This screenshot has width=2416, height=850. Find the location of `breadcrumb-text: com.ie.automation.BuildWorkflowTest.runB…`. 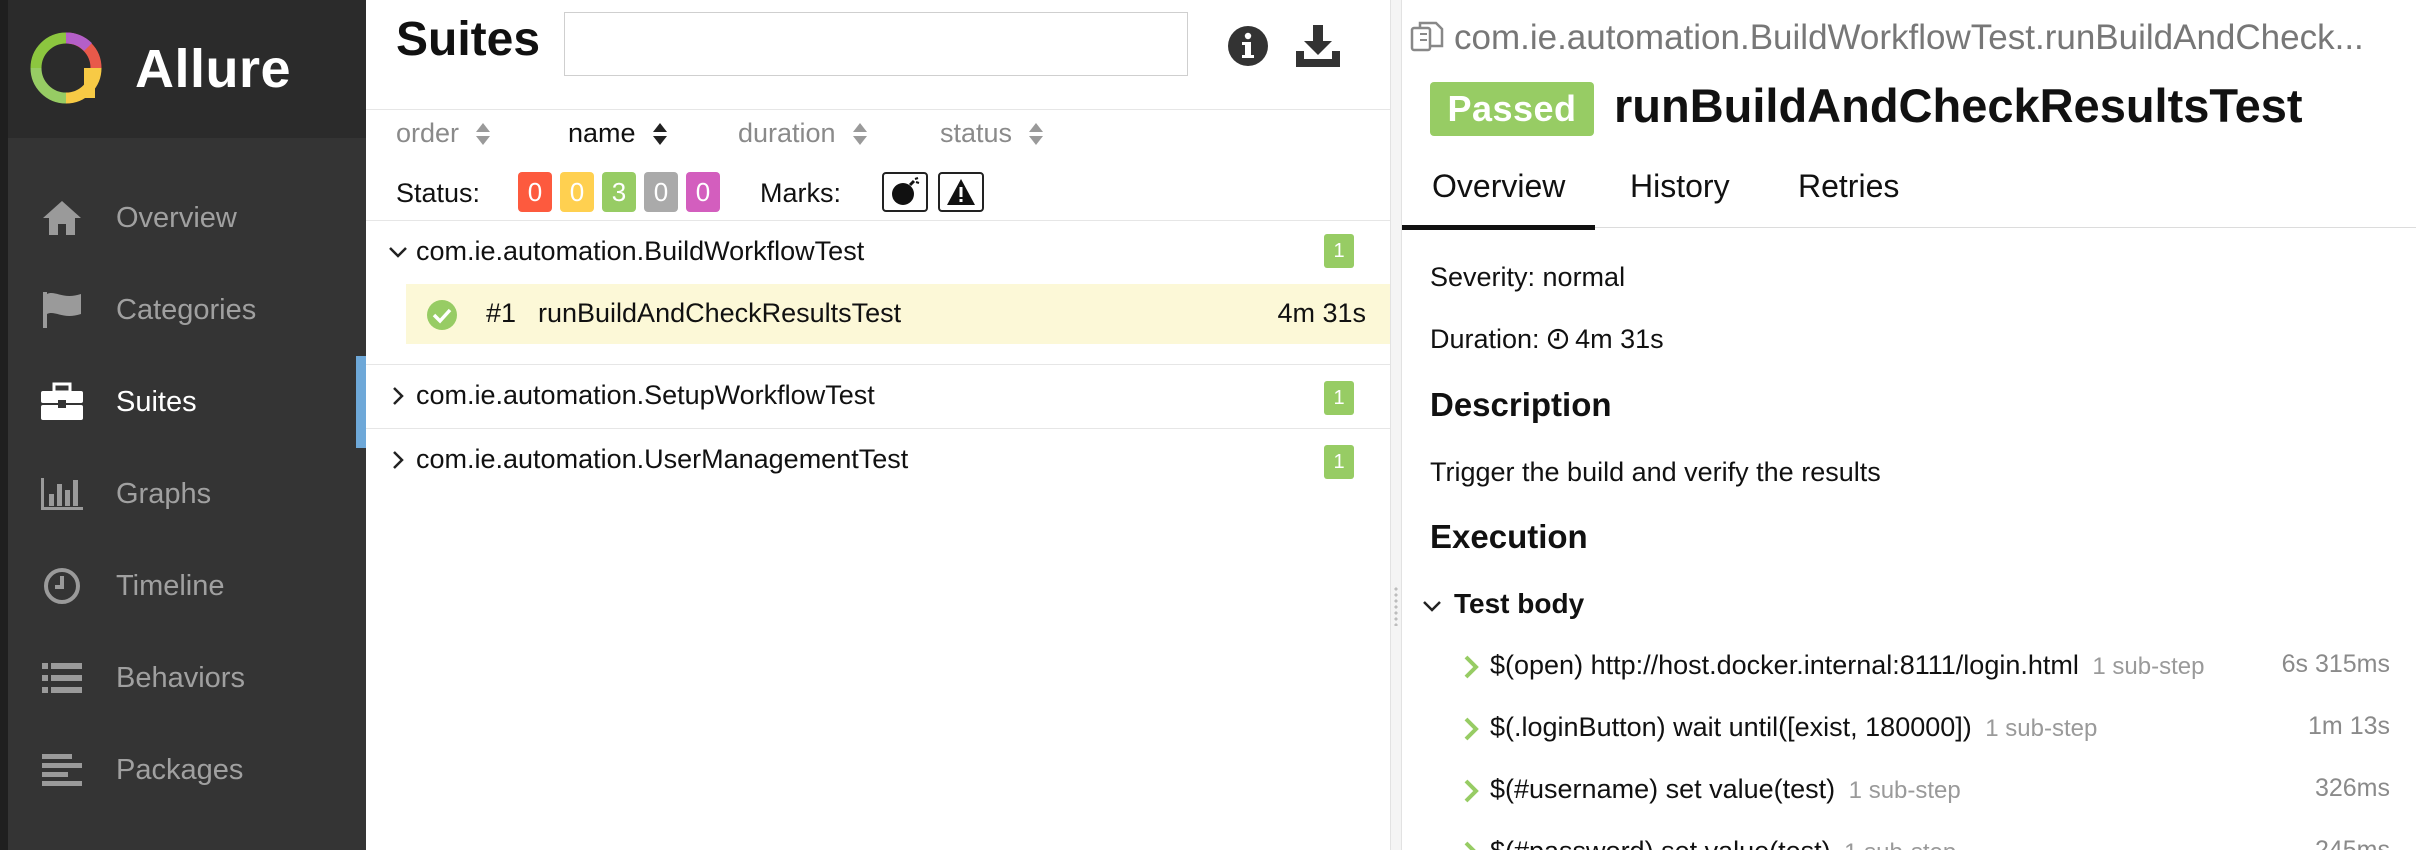

breadcrumb-text: com.ie.automation.BuildWorkflowTest.runB… is located at coordinates (1909, 37).